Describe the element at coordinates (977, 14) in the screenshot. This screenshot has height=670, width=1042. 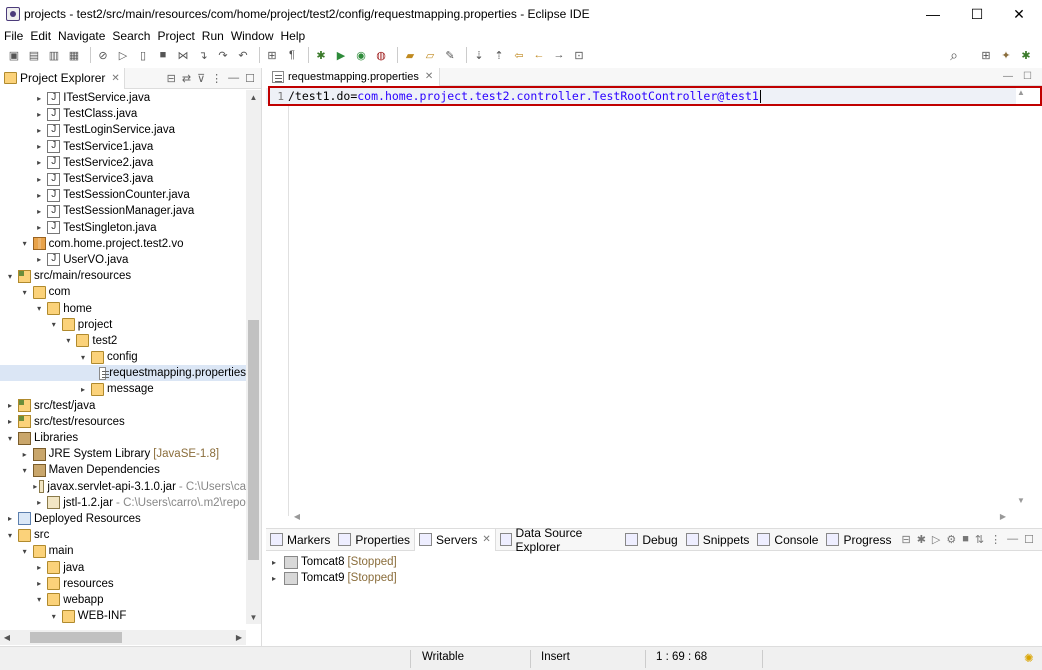
I see `maximize-button: ☐` at that location.